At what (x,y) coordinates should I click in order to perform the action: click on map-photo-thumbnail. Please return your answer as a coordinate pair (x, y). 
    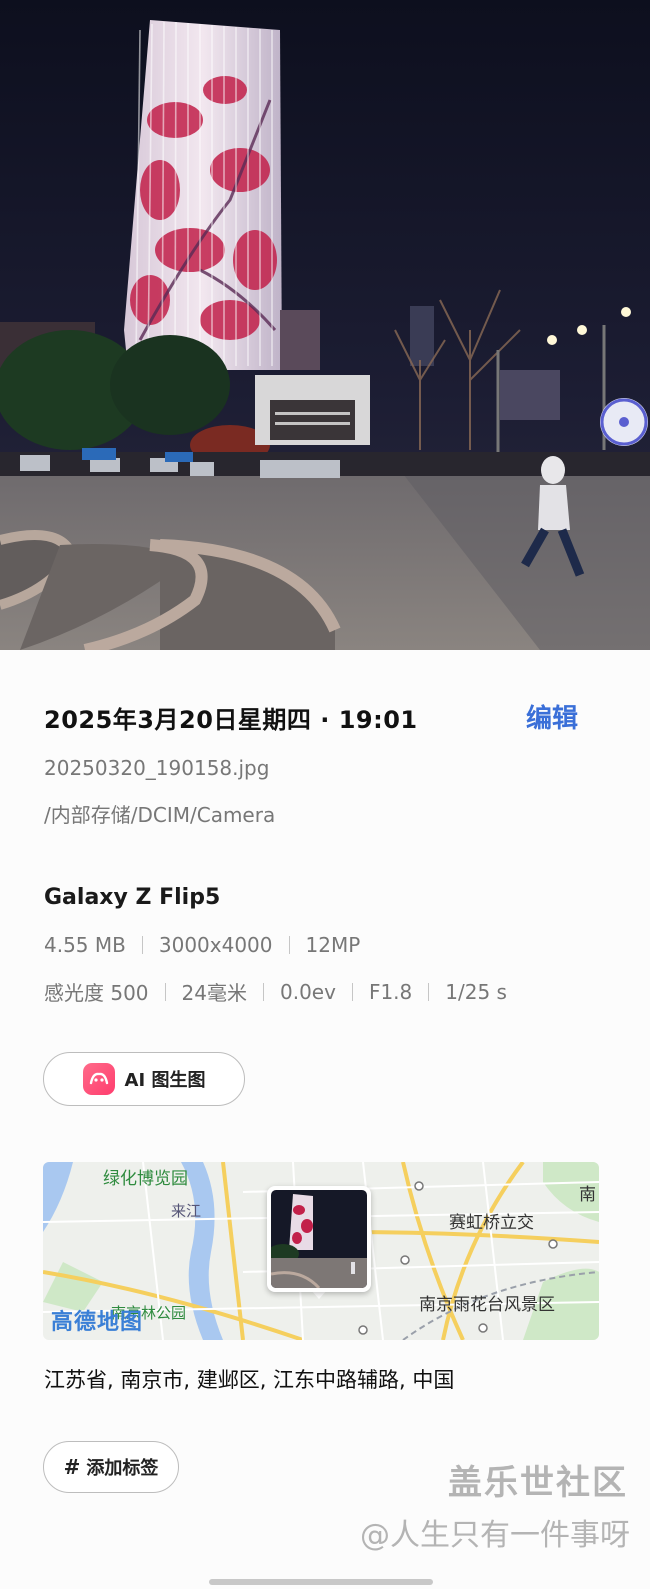
    Looking at the image, I should click on (319, 1239).